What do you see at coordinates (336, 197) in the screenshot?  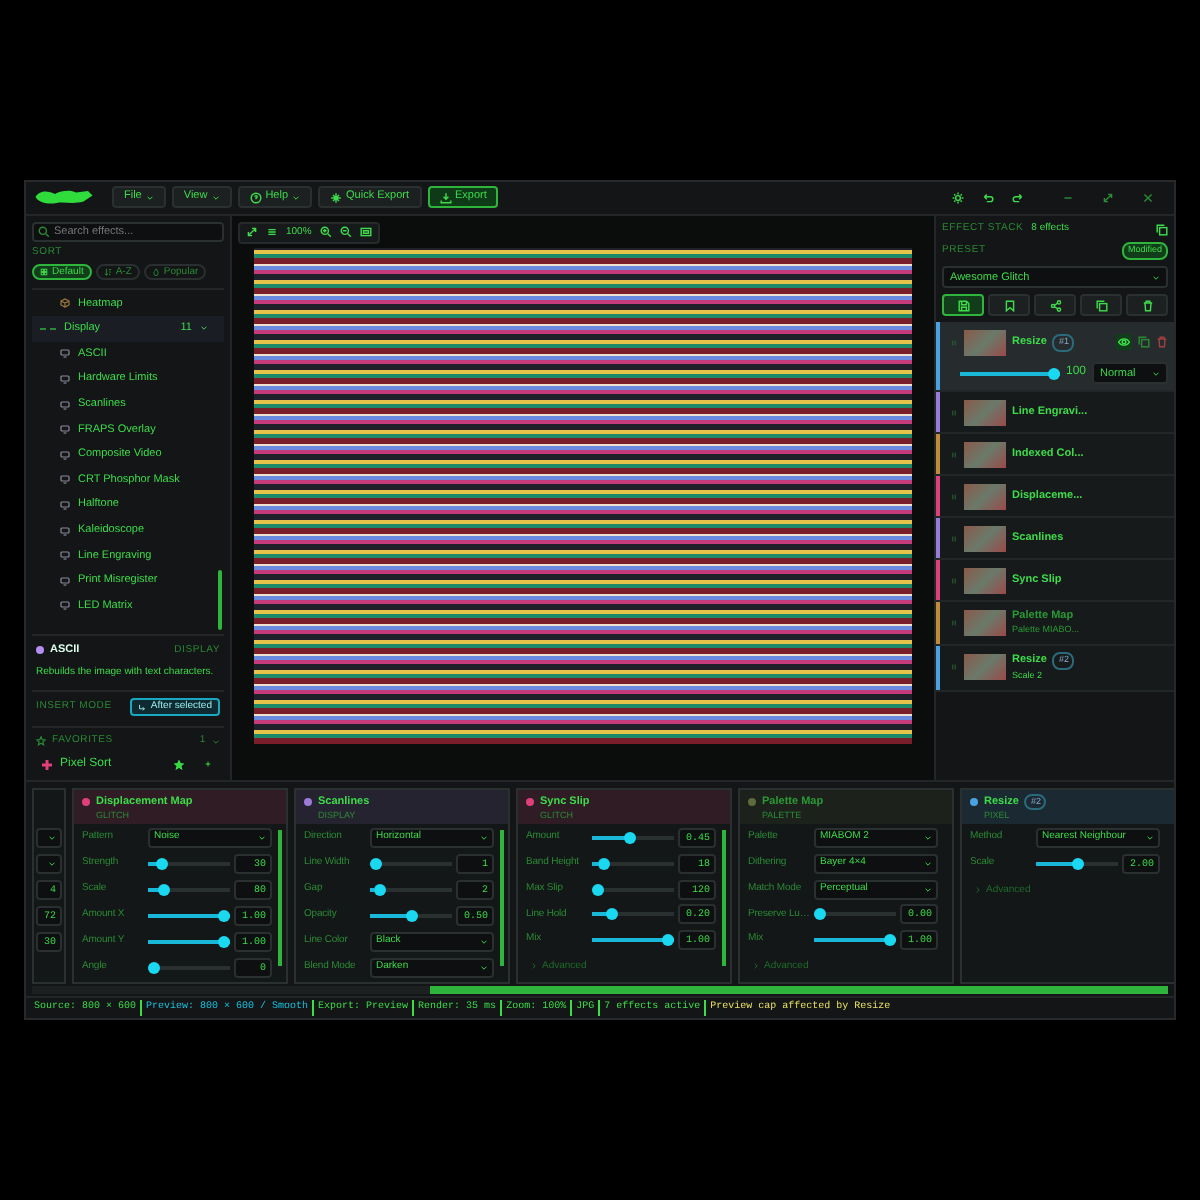 I see `sparkle-icon` at bounding box center [336, 197].